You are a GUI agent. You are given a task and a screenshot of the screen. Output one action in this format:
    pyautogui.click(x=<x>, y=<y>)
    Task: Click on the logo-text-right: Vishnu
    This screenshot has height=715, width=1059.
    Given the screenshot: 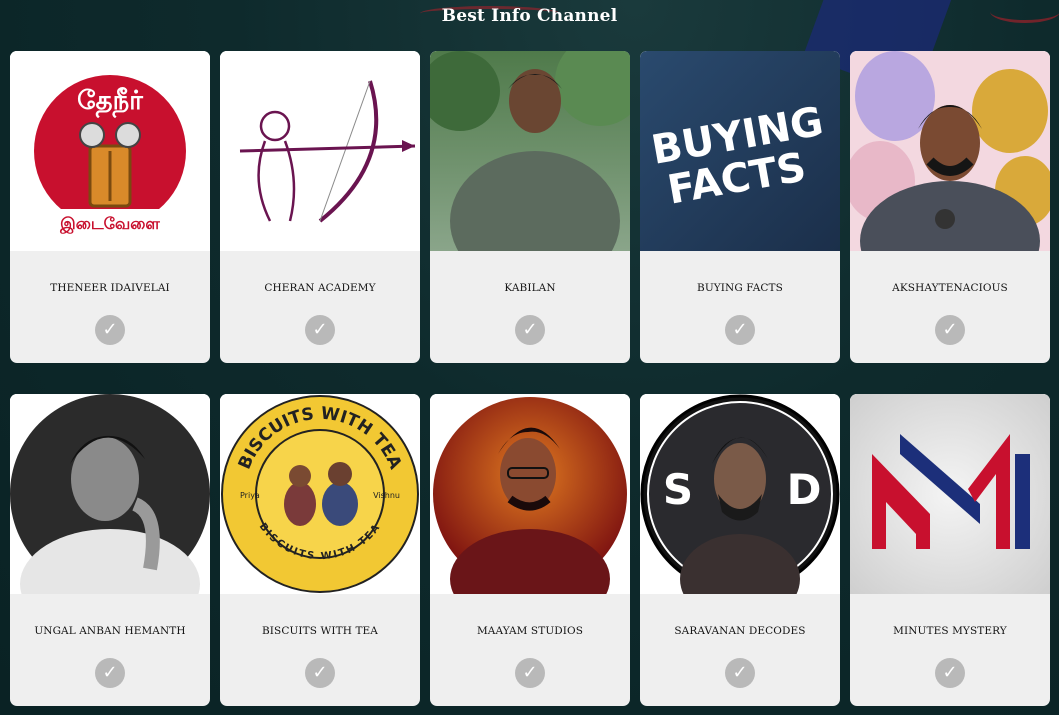 What is the action you would take?
    pyautogui.click(x=386, y=495)
    